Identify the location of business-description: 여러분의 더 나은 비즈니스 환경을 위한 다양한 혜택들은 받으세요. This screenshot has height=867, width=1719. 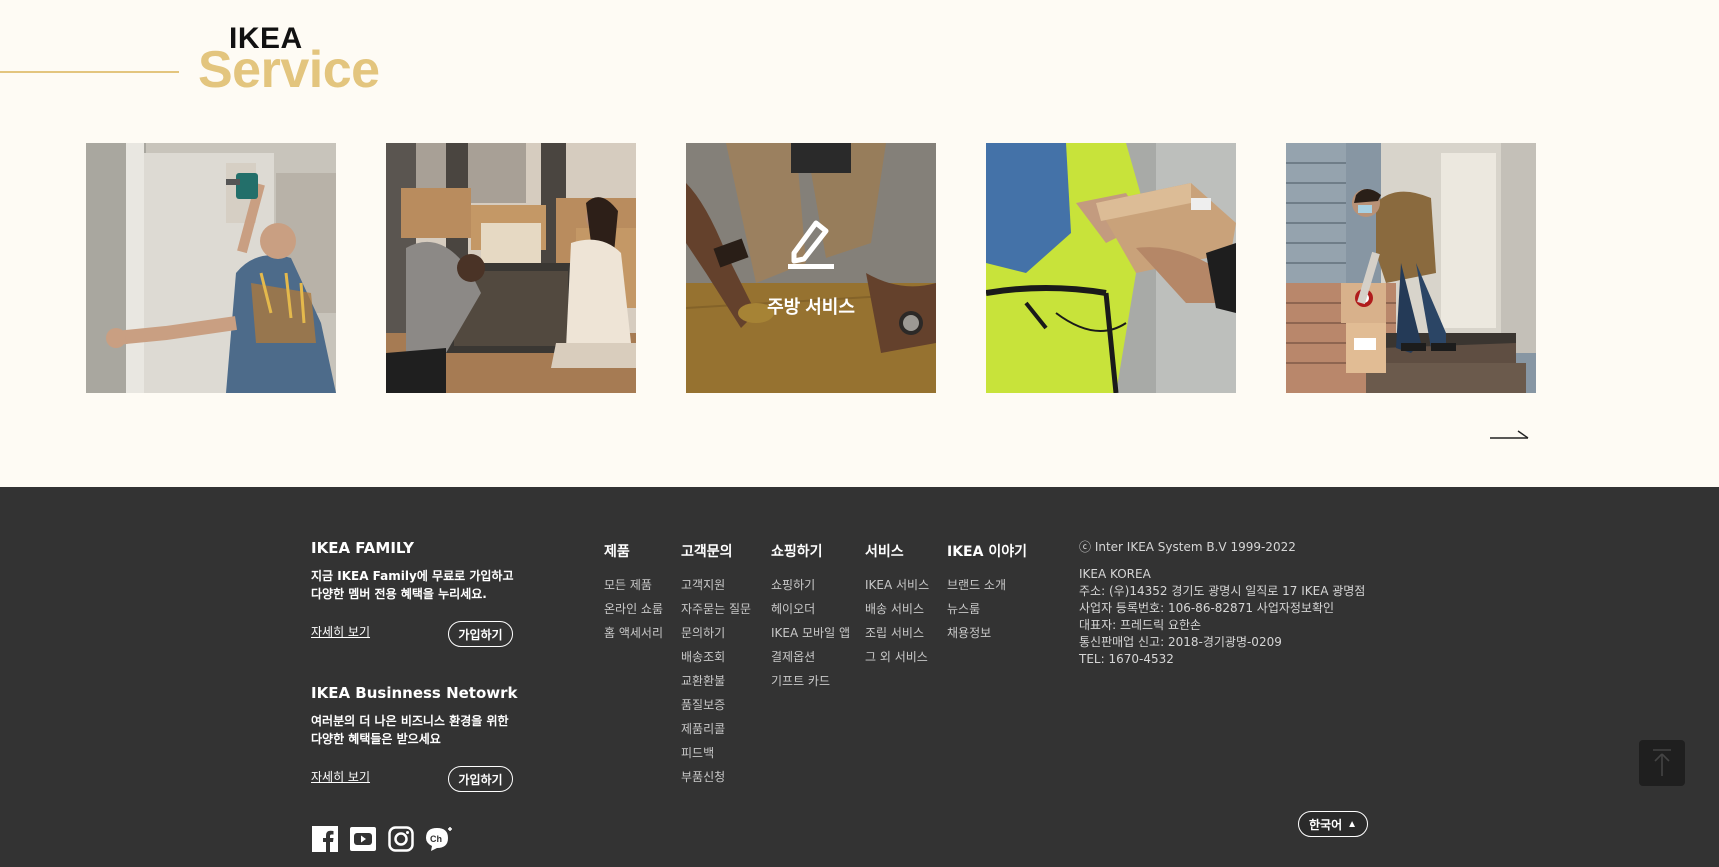
(421, 730).